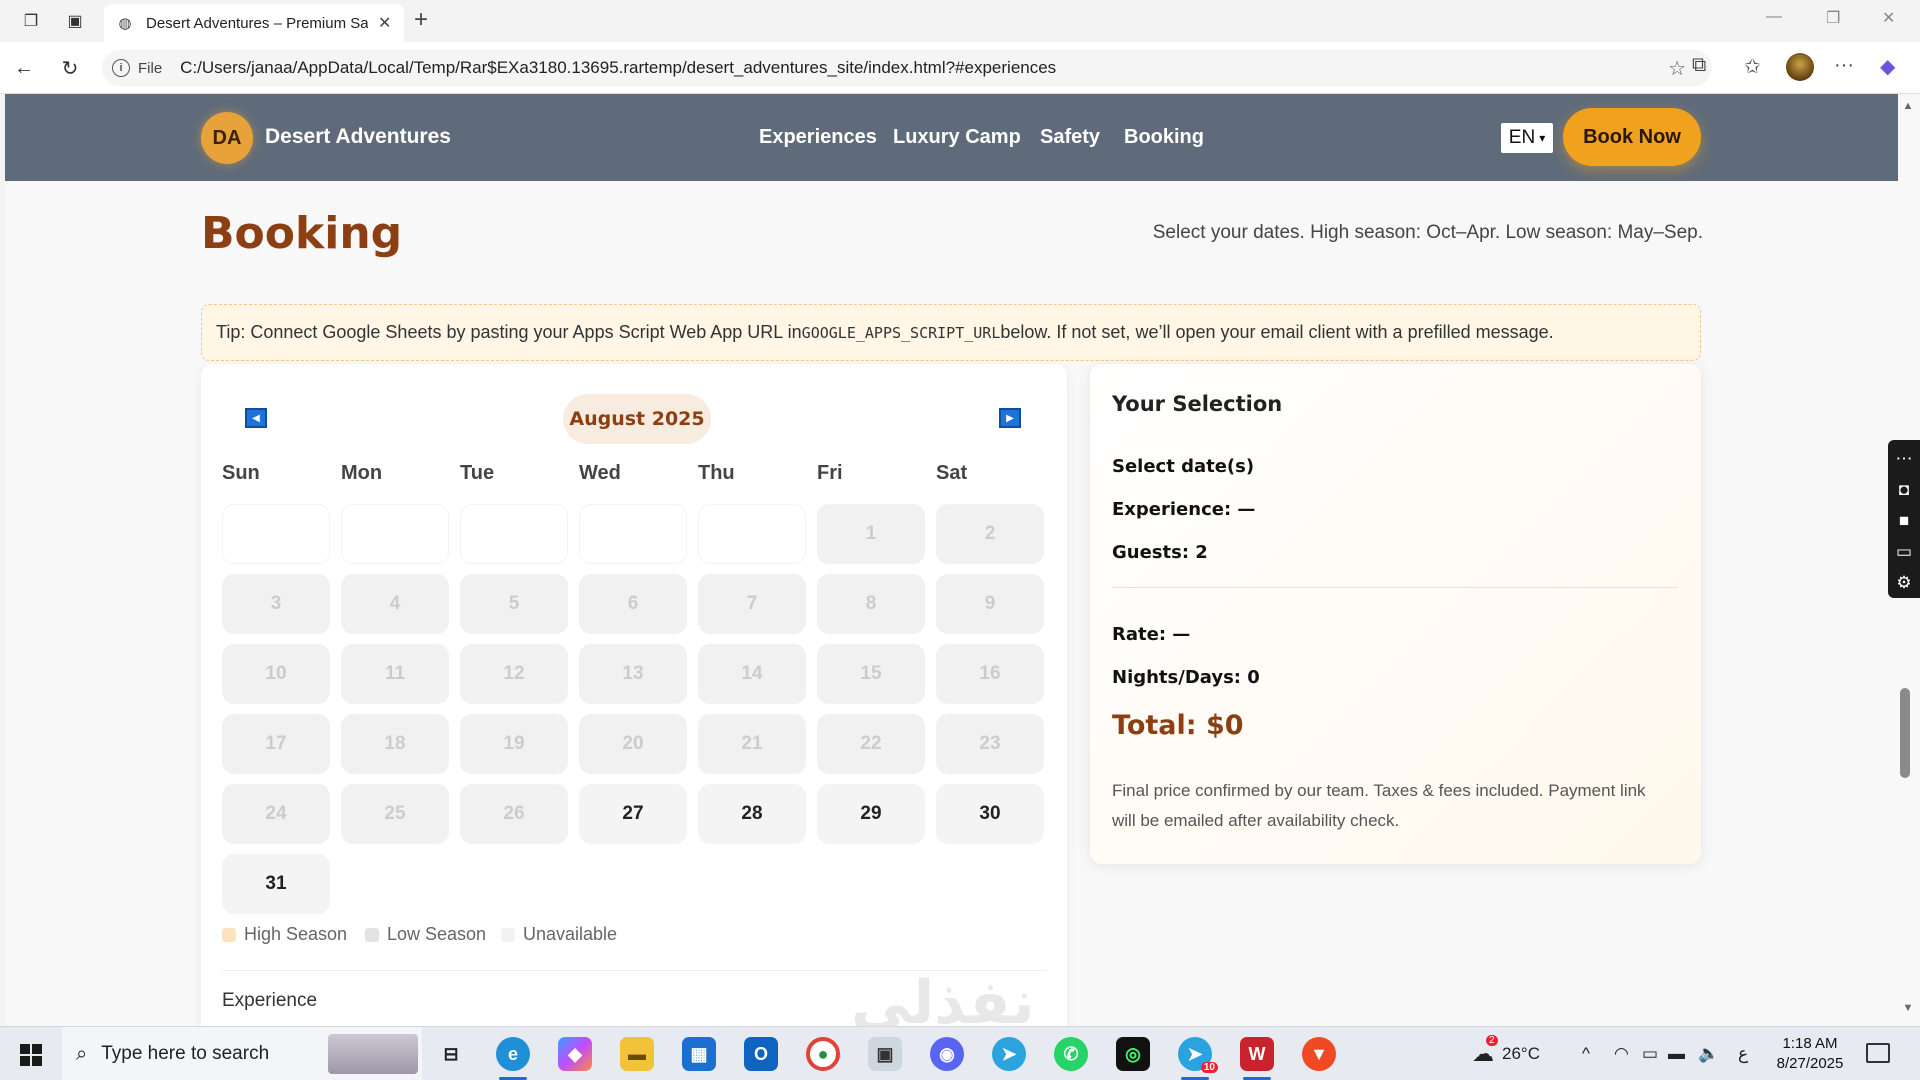  I want to click on scroll-thumb, so click(1905, 733).